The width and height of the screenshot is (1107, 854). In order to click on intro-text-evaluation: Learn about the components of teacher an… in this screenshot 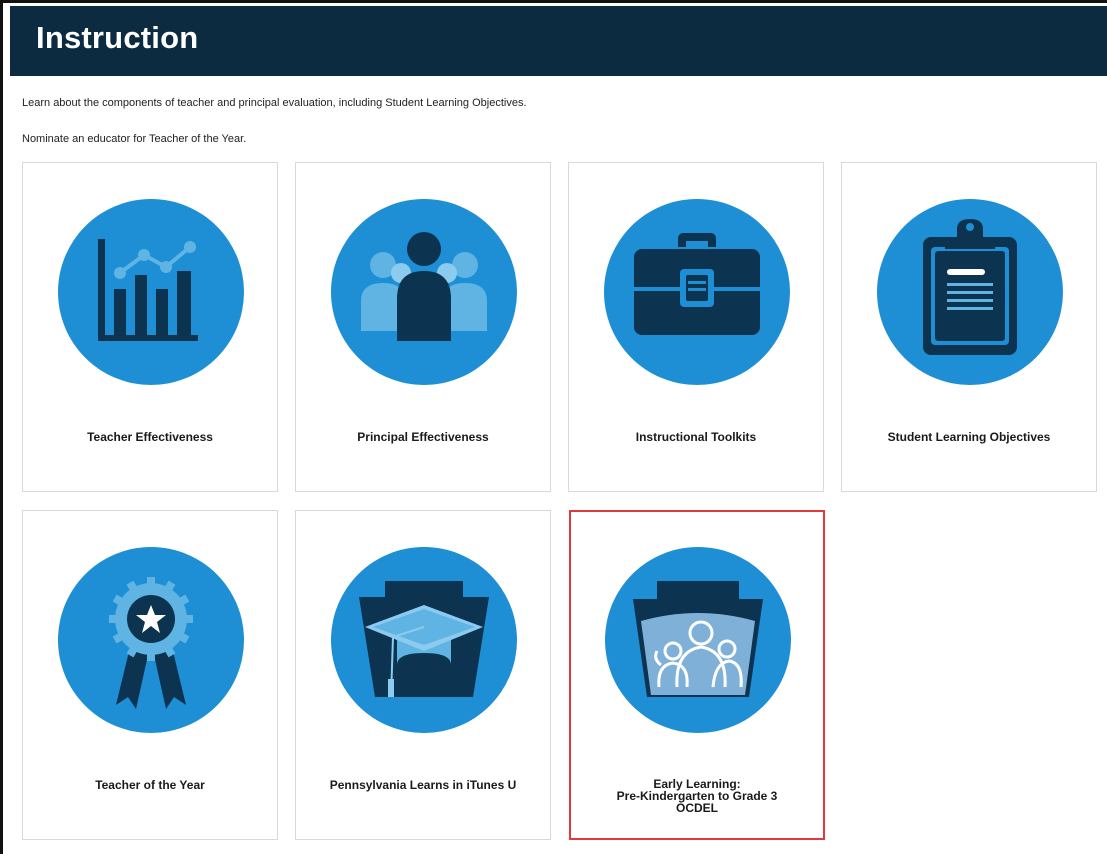, I will do `click(274, 103)`.